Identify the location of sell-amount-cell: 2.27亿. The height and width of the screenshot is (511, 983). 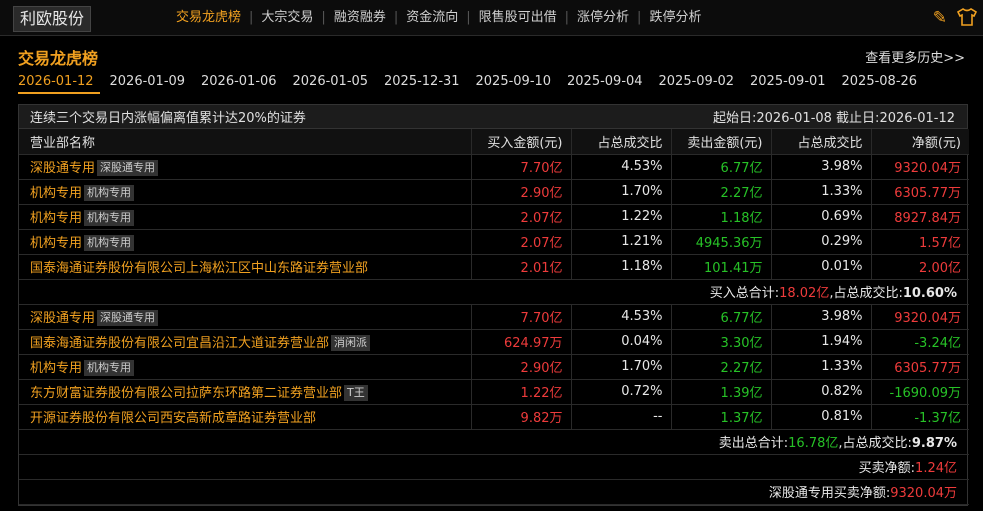
(721, 192).